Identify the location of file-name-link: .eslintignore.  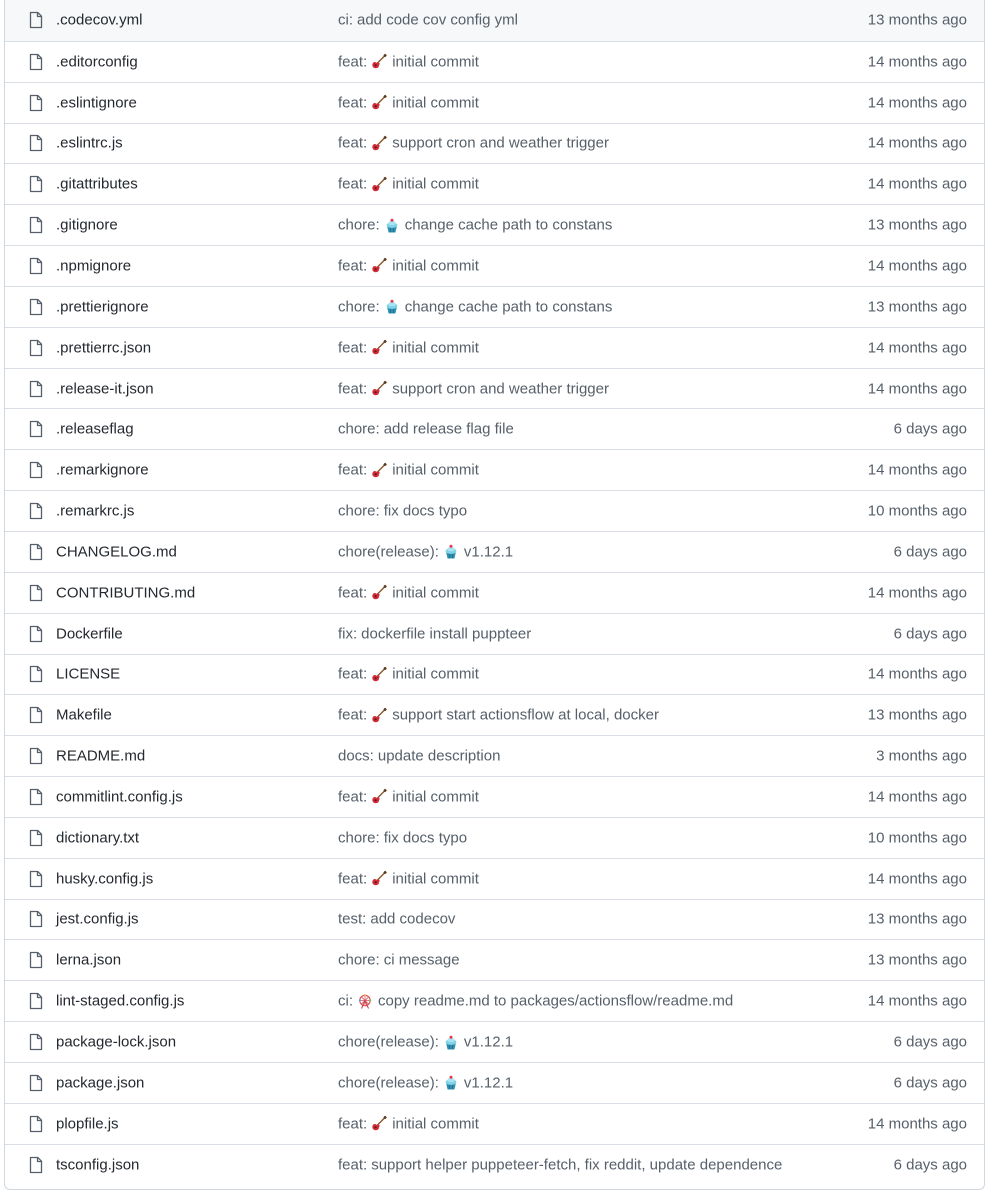
(96, 102).